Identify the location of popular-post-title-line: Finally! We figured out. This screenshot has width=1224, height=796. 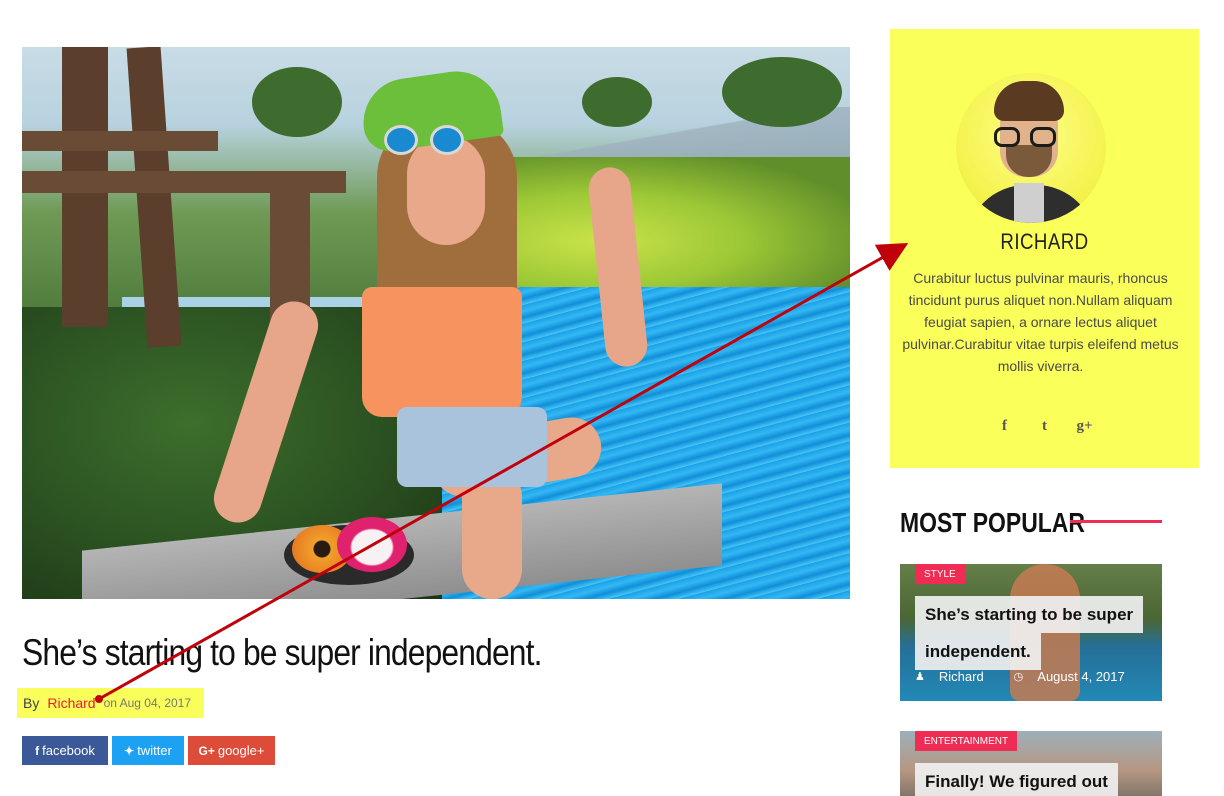
(1016, 779).